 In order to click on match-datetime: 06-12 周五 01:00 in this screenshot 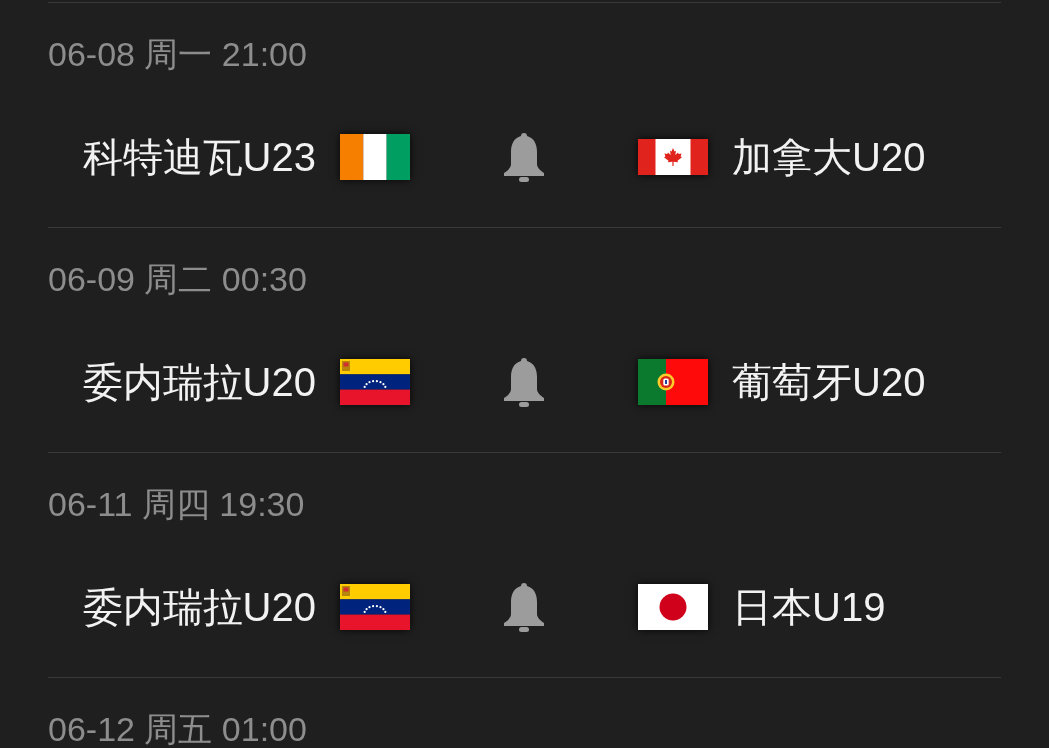, I will do `click(177, 729)`.